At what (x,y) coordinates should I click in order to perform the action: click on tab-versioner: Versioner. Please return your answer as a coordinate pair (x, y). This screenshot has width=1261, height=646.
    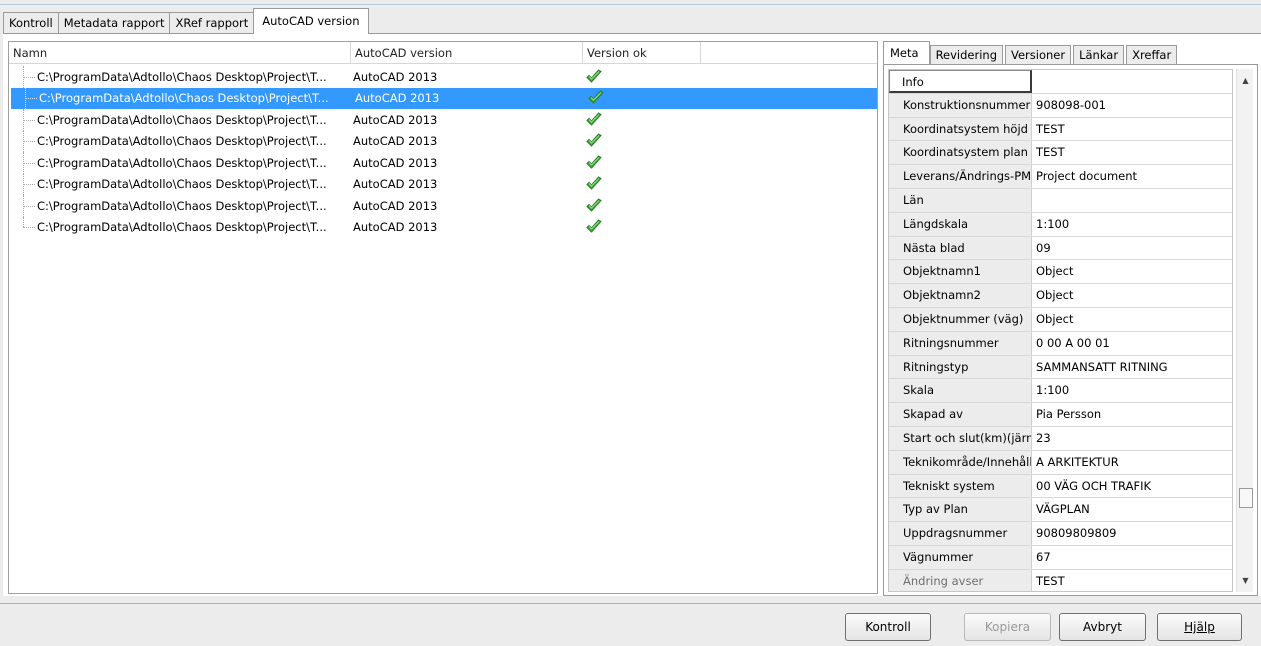
    Looking at the image, I should click on (1038, 55).